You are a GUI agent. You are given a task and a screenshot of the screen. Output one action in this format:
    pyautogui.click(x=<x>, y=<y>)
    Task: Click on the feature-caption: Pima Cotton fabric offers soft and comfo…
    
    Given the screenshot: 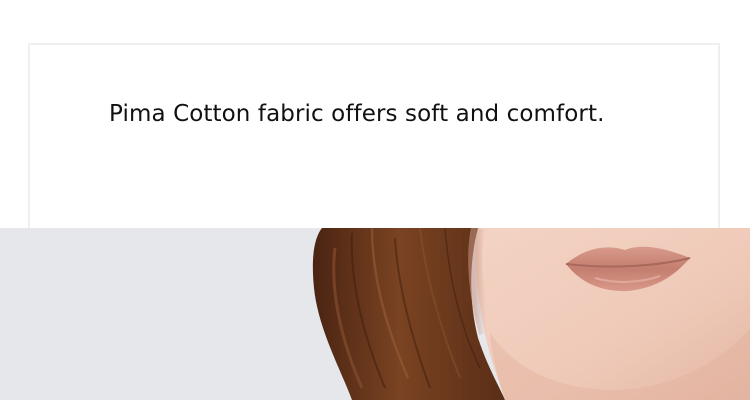 What is the action you would take?
    pyautogui.click(x=357, y=114)
    